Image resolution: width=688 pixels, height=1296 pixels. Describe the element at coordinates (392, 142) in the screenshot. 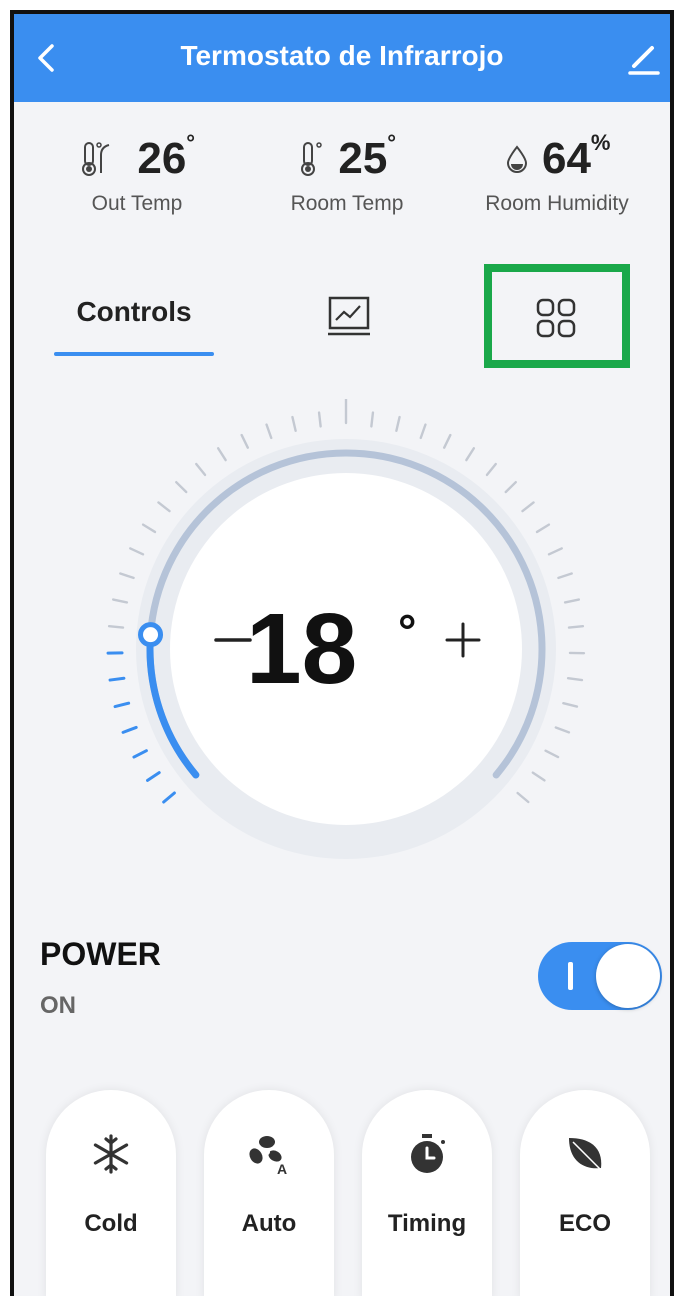

I see `room-temp-unit: °` at that location.